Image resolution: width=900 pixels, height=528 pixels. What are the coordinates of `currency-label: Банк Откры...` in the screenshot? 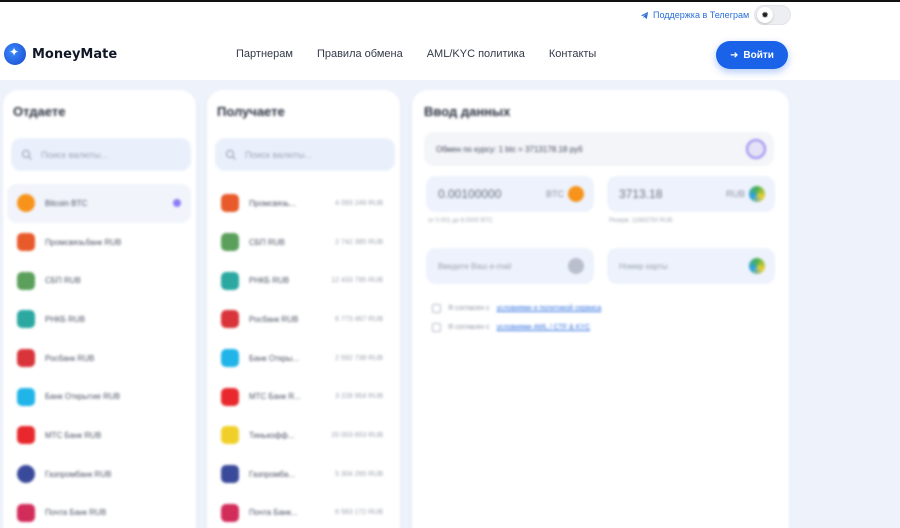 It's located at (274, 358).